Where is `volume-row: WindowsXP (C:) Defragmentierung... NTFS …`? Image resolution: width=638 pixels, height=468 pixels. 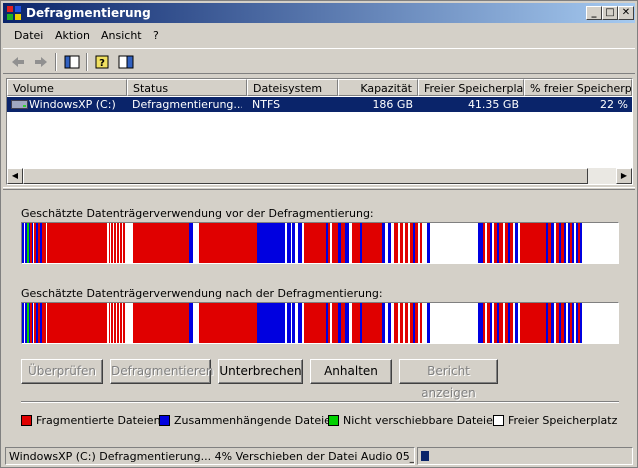 volume-row: WindowsXP (C:) Defragmentierung... NTFS … is located at coordinates (319, 104).